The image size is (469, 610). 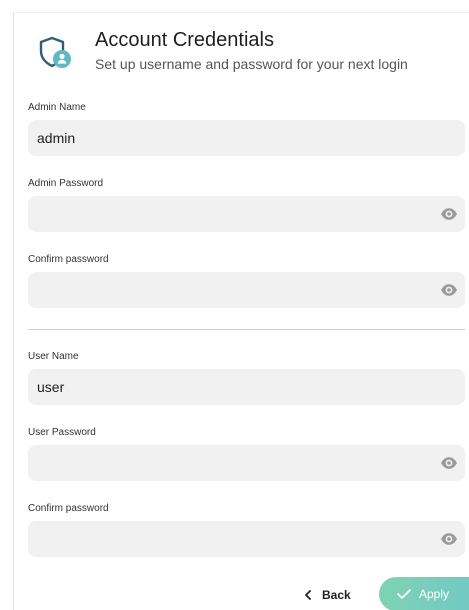 What do you see at coordinates (62, 432) in the screenshot?
I see `user-password-label: User Password` at bounding box center [62, 432].